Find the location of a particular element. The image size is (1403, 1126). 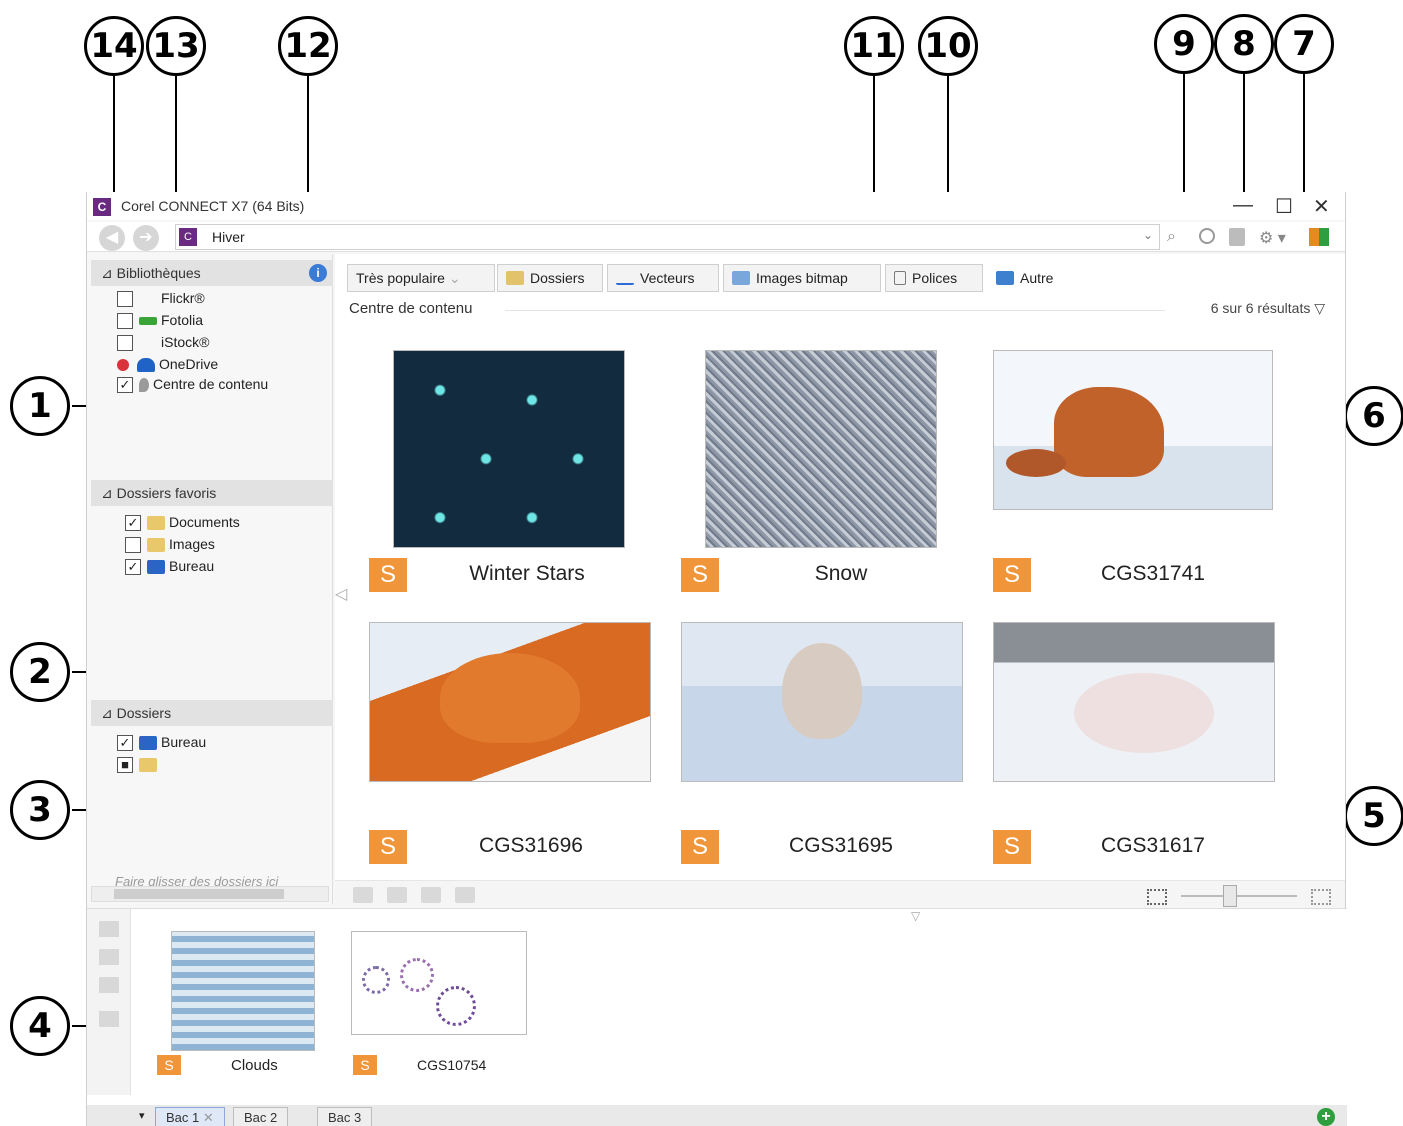

library-fotolia: Fotolia is located at coordinates (160, 321).